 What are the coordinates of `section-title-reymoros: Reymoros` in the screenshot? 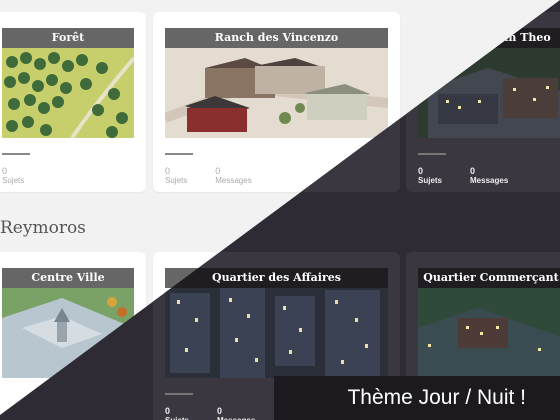 It's located at (43, 228).